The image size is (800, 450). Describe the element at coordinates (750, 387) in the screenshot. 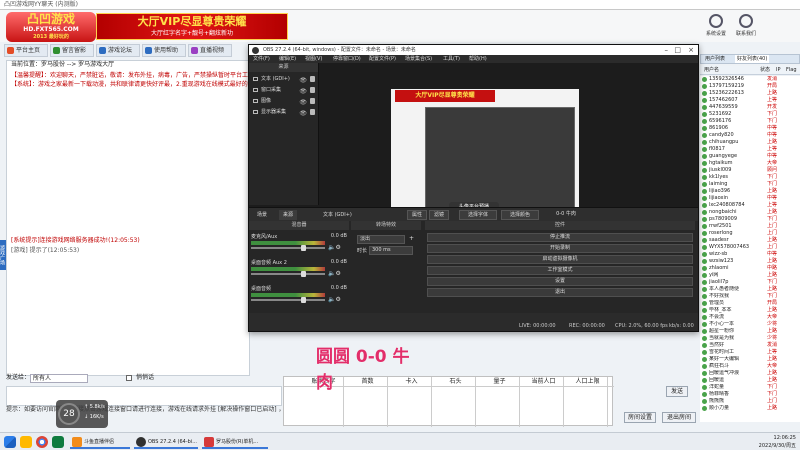

I see `user-list-row: 洋蛇量 下门` at that location.